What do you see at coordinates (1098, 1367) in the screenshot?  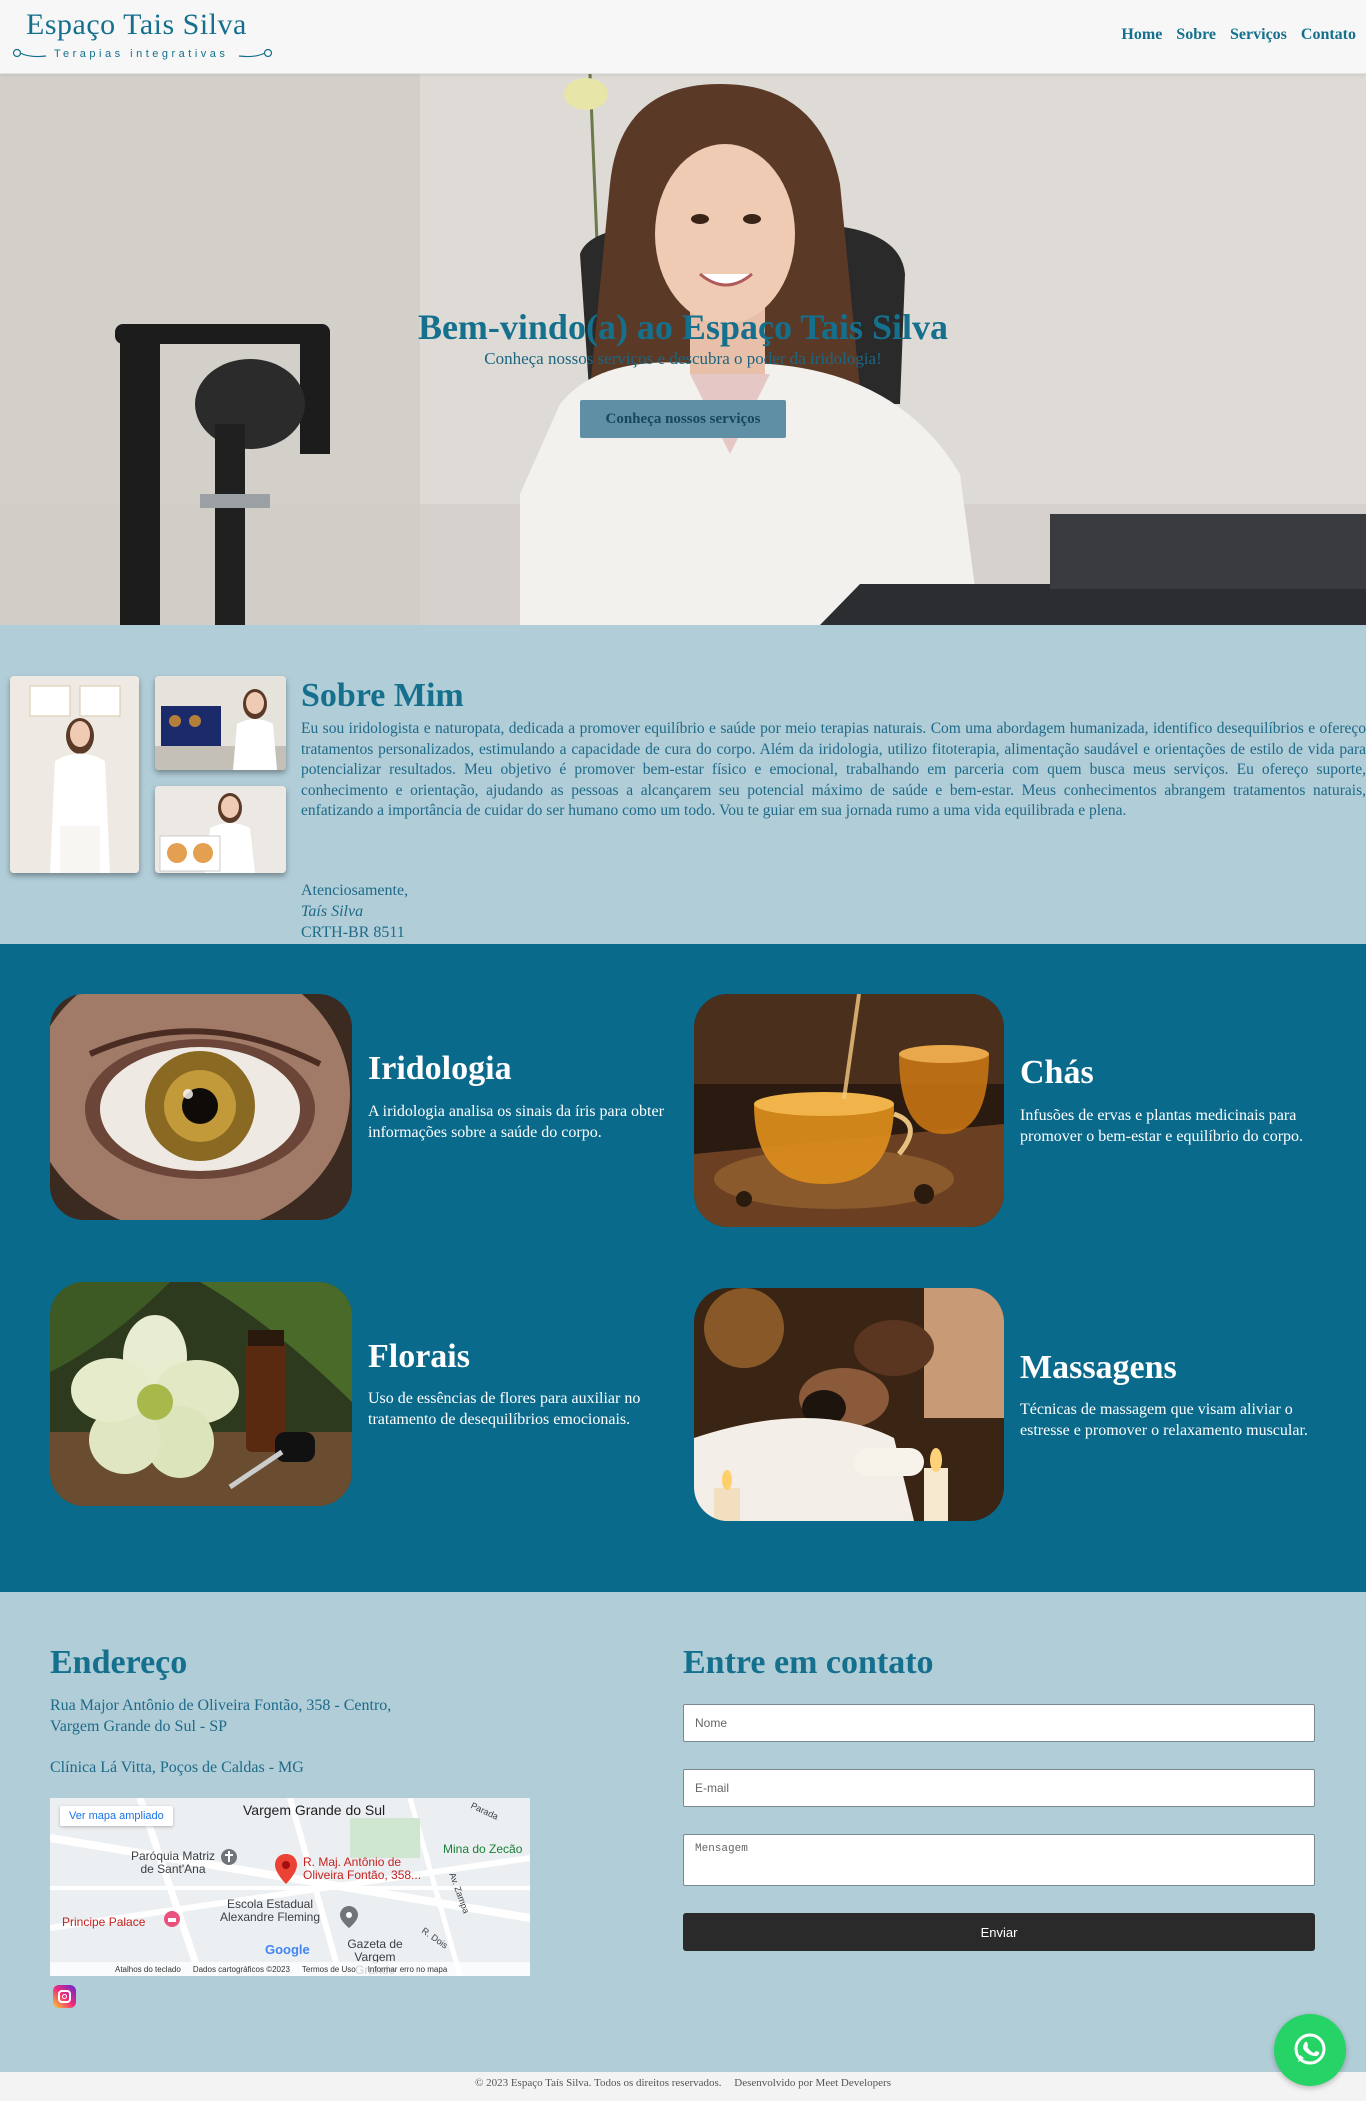 I see `service-title-massagens: Massagens` at bounding box center [1098, 1367].